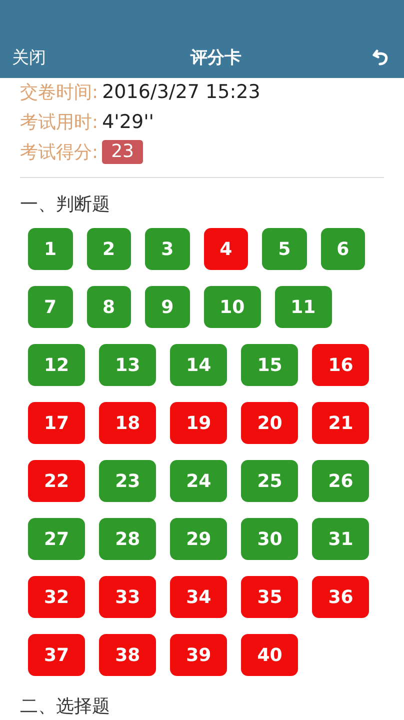  I want to click on question-number-button: 24, so click(199, 481).